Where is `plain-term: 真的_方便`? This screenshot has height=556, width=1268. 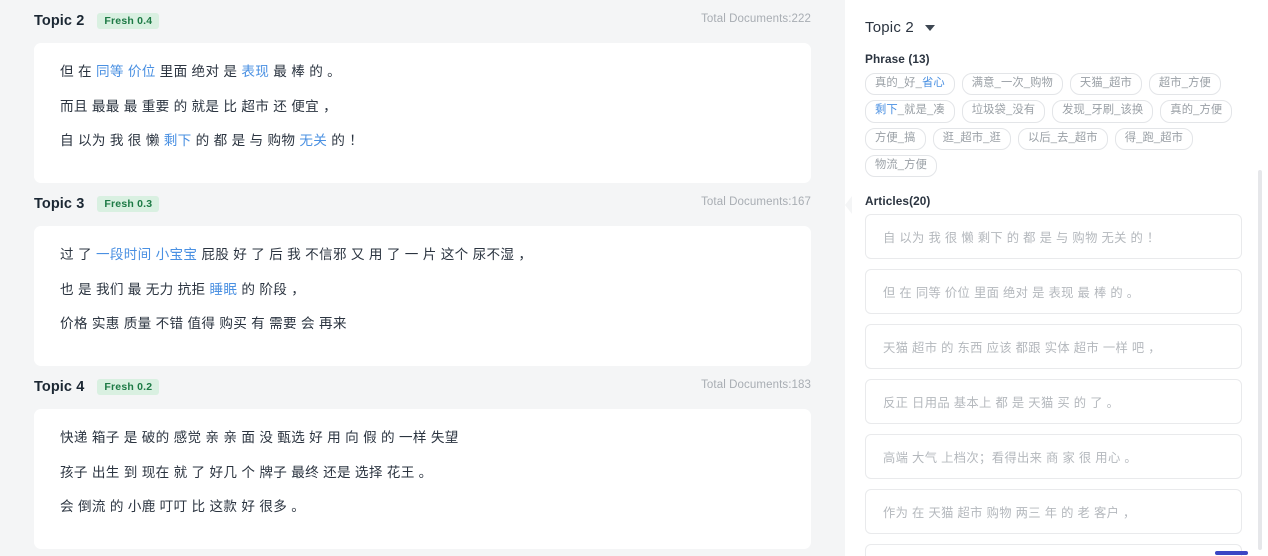
plain-term: 真的_方便 is located at coordinates (1196, 110).